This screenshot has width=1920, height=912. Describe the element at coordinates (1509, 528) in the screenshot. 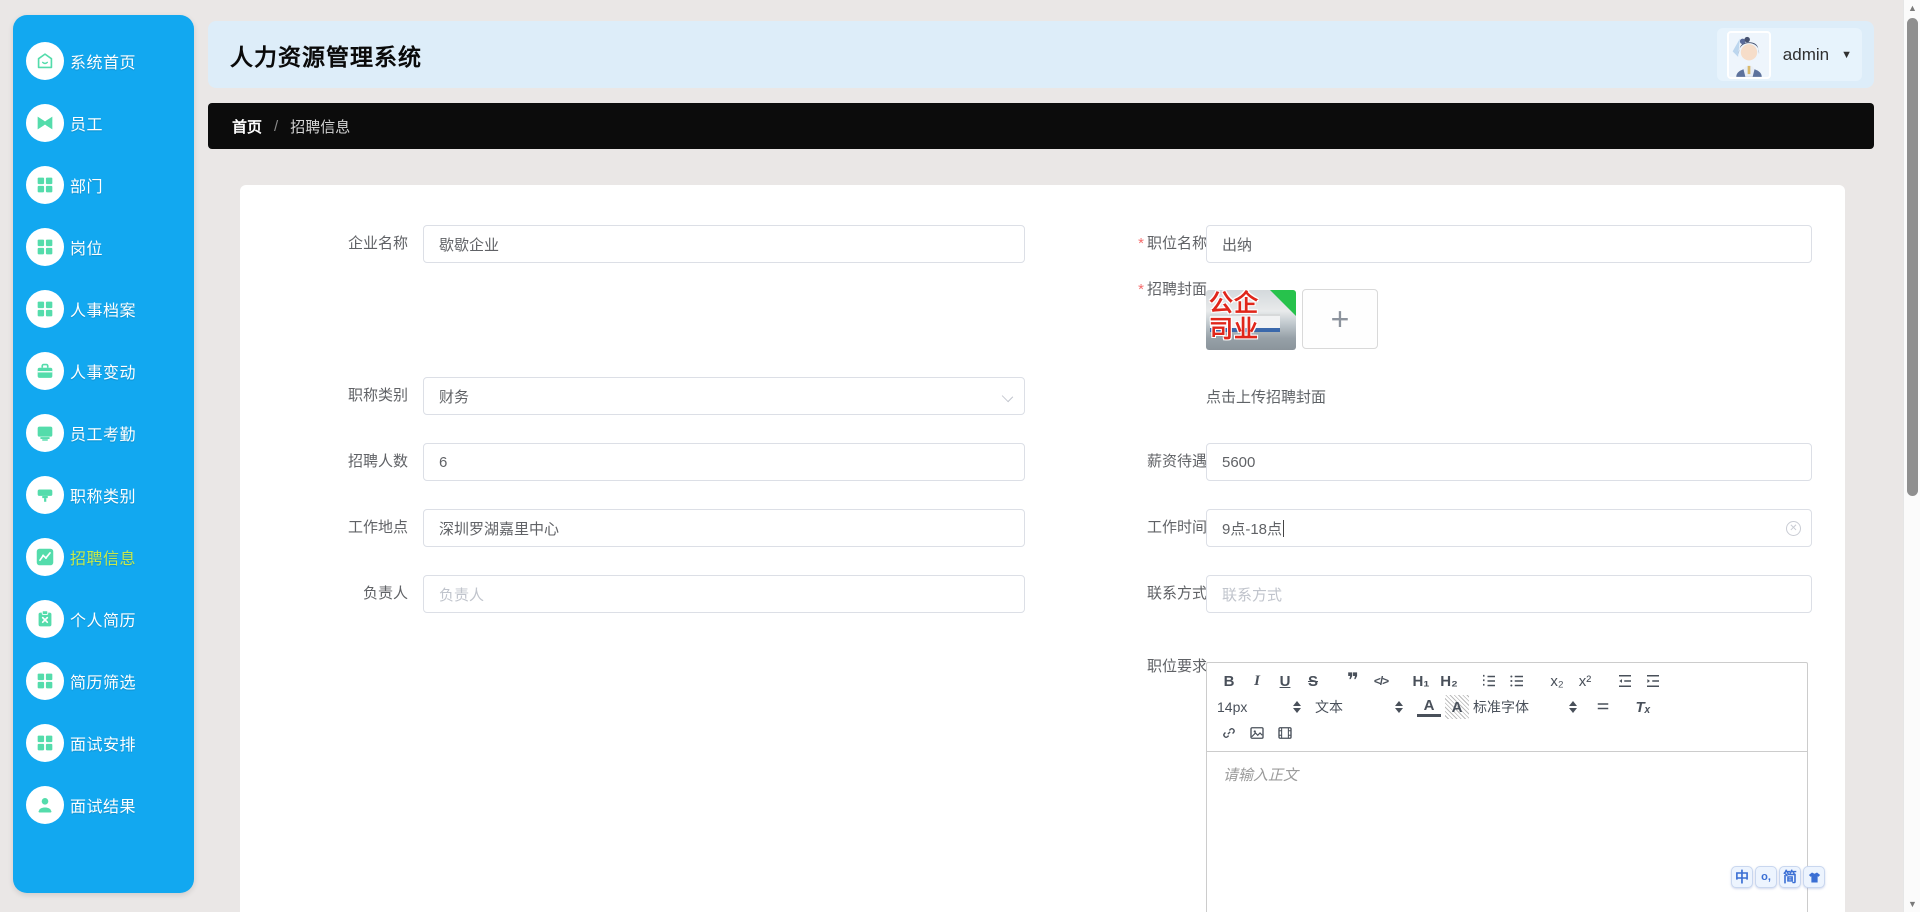

I see `work-time-input: 9点-18点 ✕` at that location.